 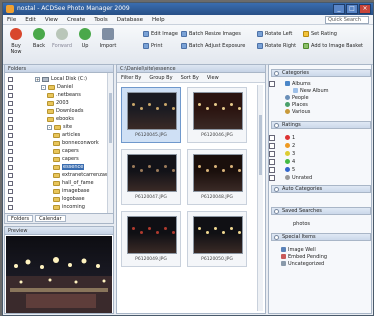 What do you see at coordinates (158, 20) in the screenshot?
I see `menu-help: Help` at bounding box center [158, 20].